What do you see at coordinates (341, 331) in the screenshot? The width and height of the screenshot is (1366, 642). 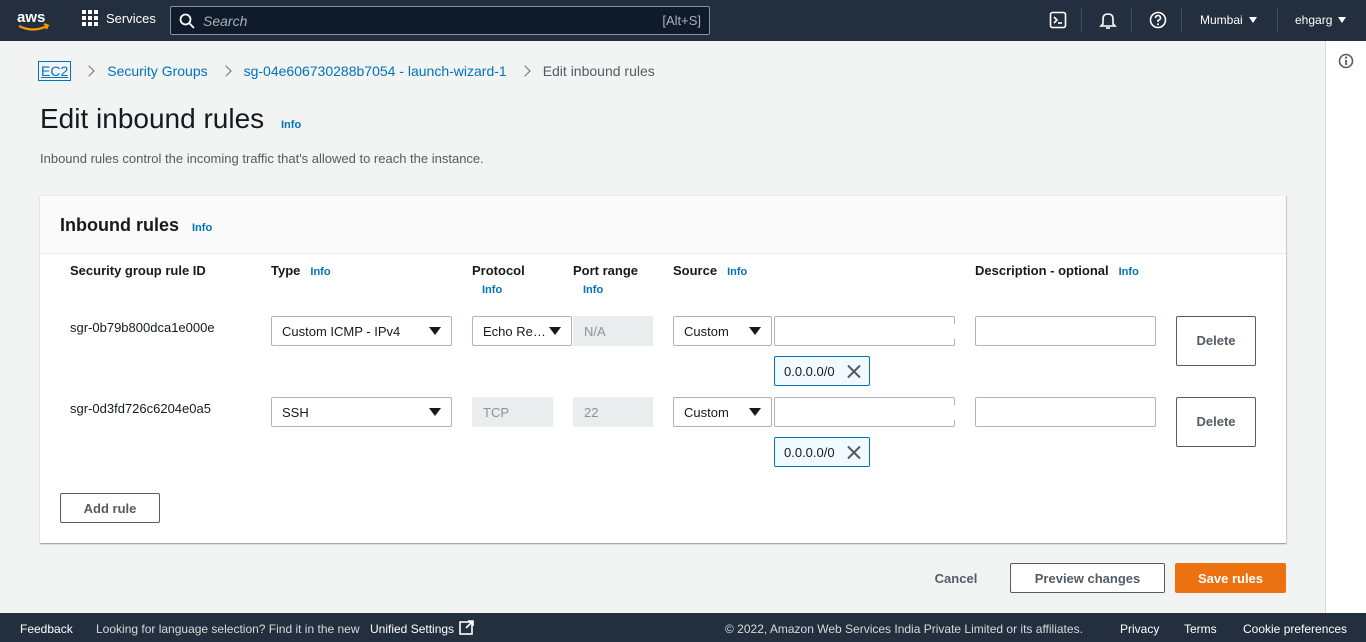 I see `type-select-value: Custom ICMP - IPv4` at bounding box center [341, 331].